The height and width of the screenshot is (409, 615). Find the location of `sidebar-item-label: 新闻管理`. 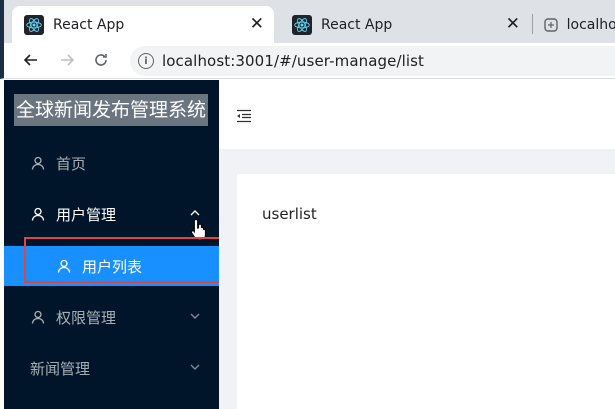

sidebar-item-label: 新闻管理 is located at coordinates (60, 368).